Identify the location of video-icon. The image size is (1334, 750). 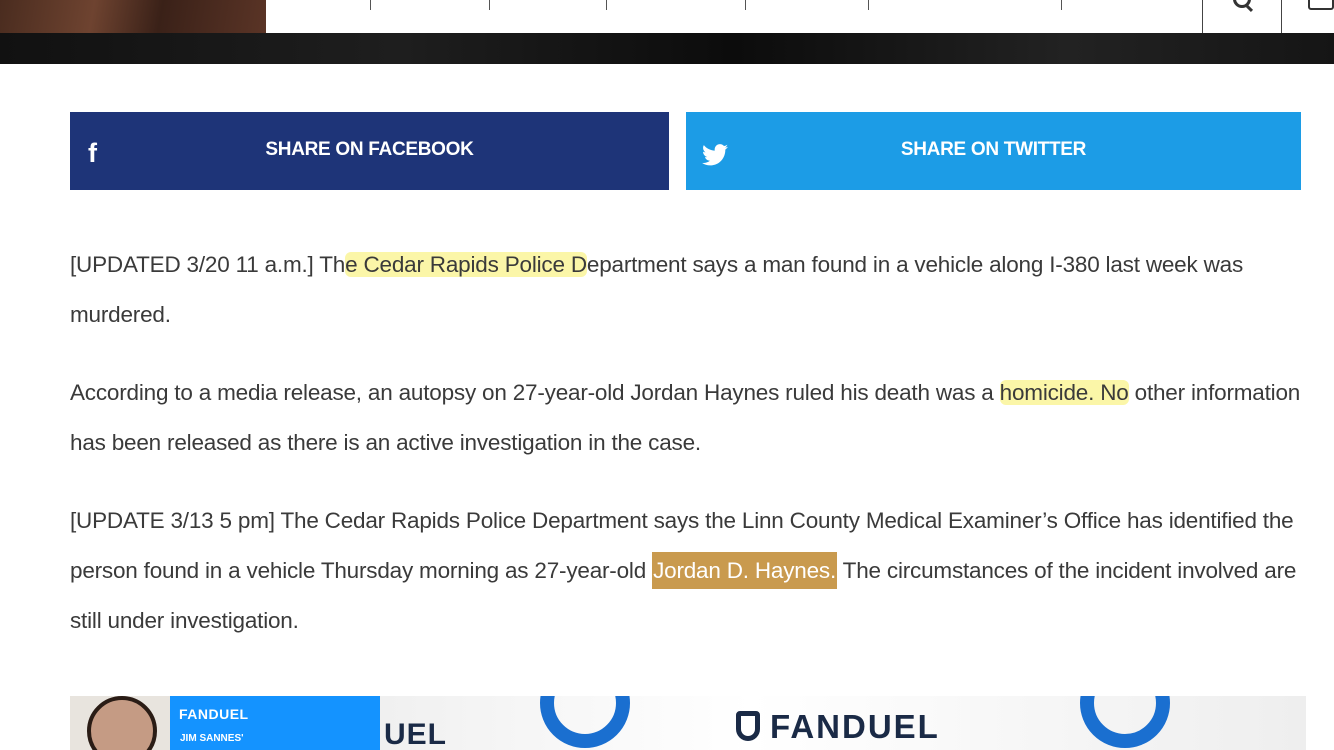
(1321, 5).